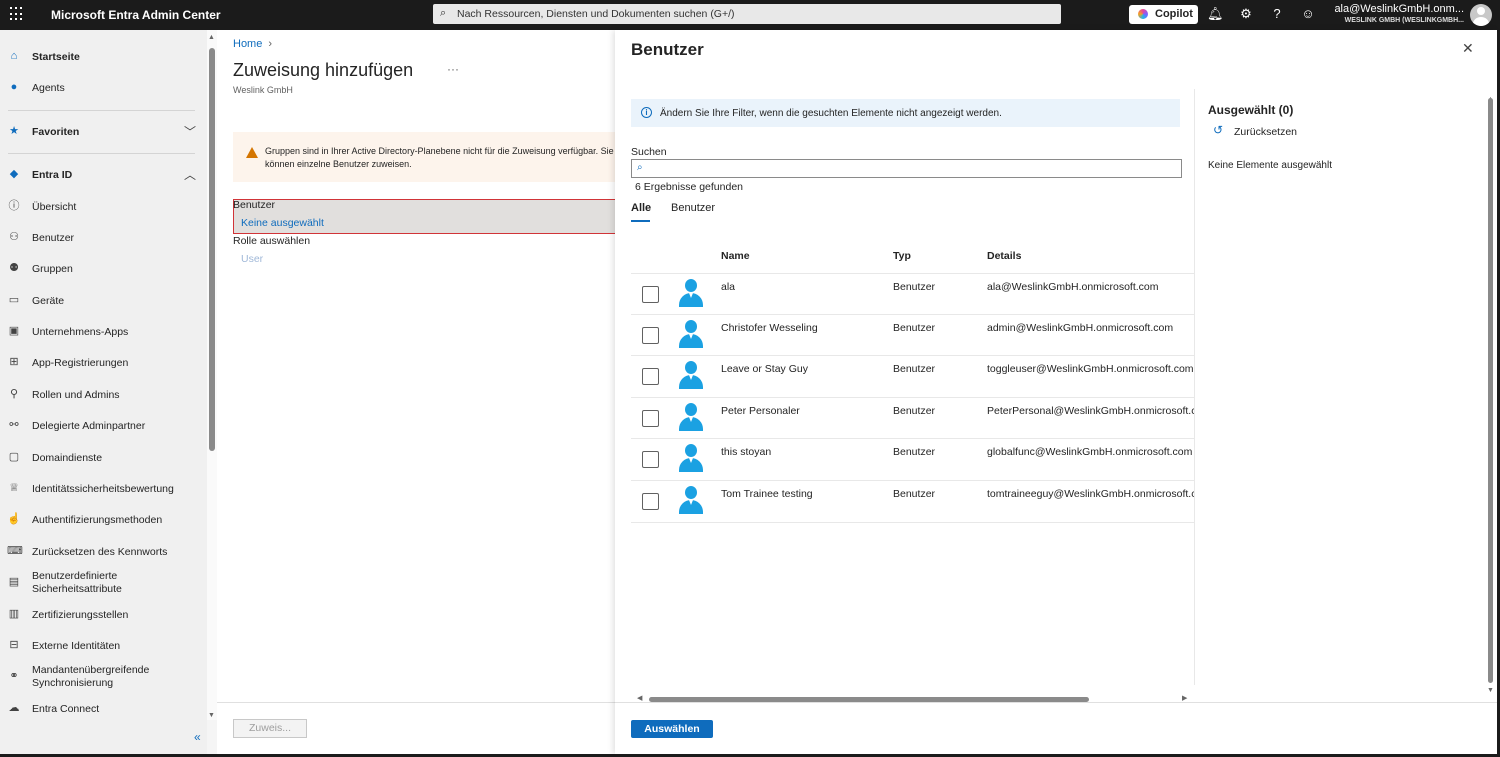  What do you see at coordinates (1004, 256) in the screenshot?
I see `column-header-details: Details` at bounding box center [1004, 256].